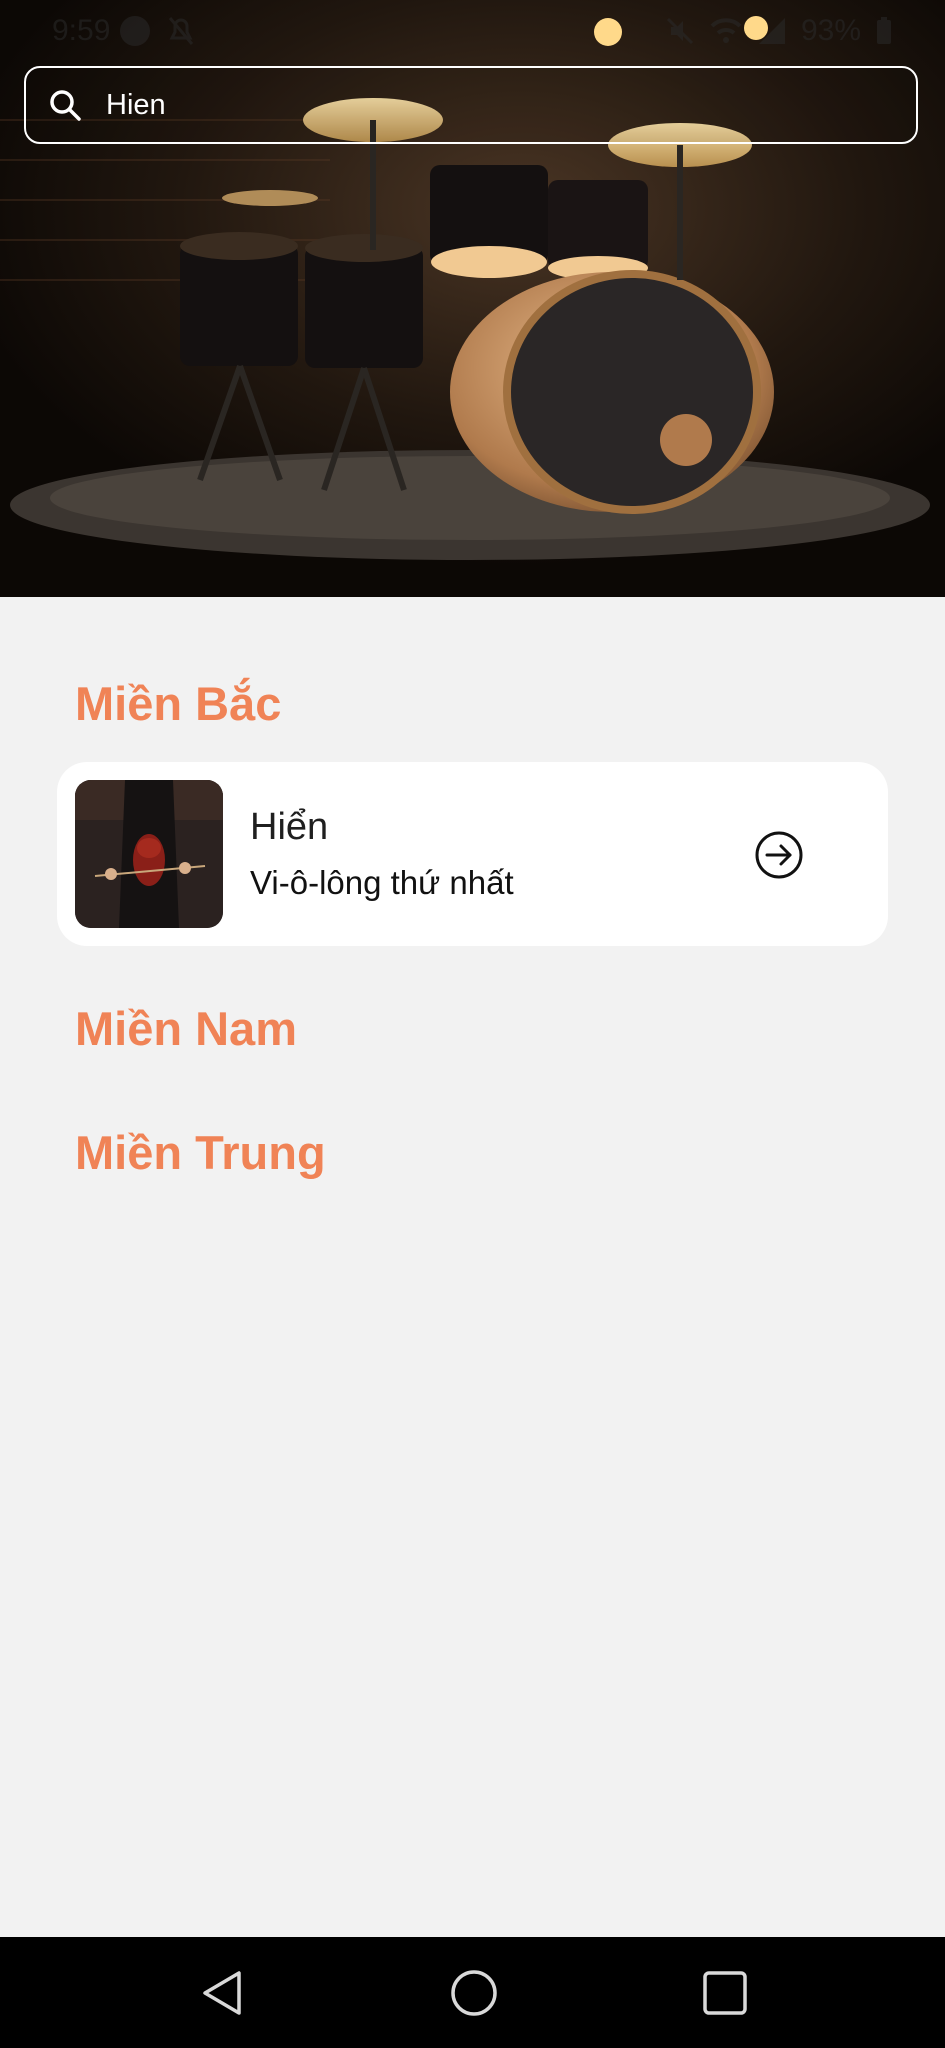 The image size is (945, 2048). I want to click on app-notification-icon, so click(135, 31).